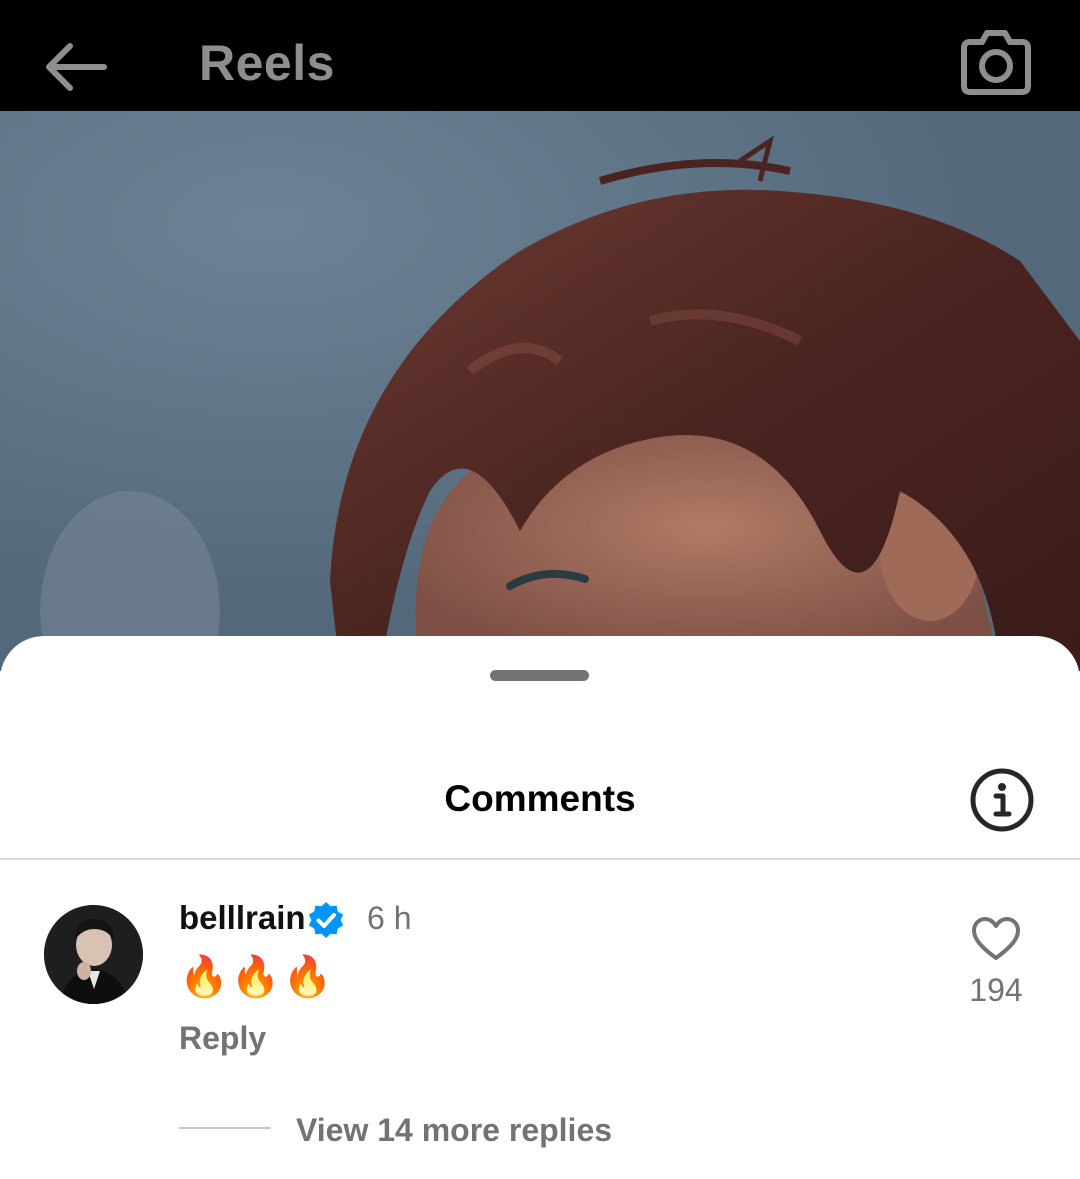 This screenshot has height=1179, width=1080. Describe the element at coordinates (540, 798) in the screenshot. I see `comments-title: Comments` at that location.